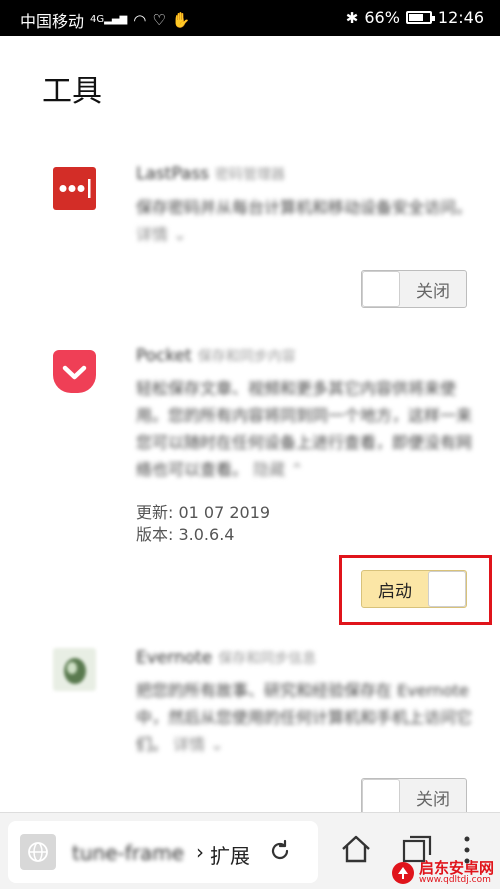 This screenshot has width=500, height=889. I want to click on watermark-name: 启东安卓网, so click(456, 868).